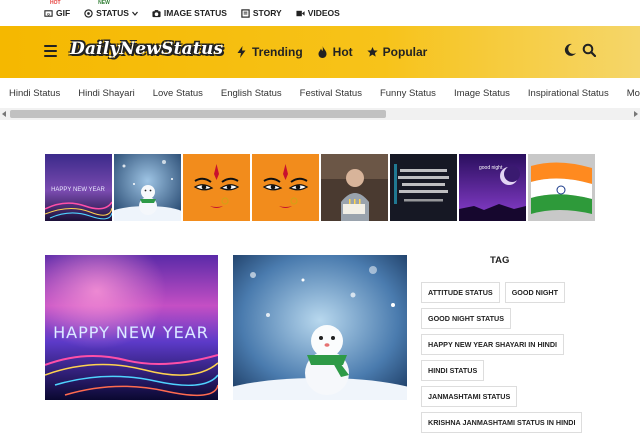  What do you see at coordinates (342, 52) in the screenshot?
I see `nav-hot-label: Hot` at bounding box center [342, 52].